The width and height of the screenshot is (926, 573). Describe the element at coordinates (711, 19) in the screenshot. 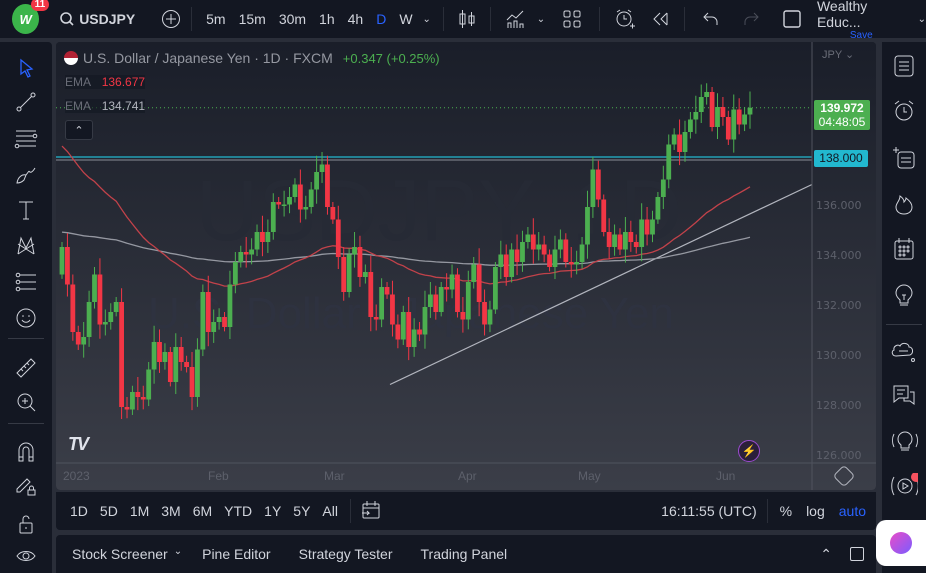

I see `undo-button` at that location.